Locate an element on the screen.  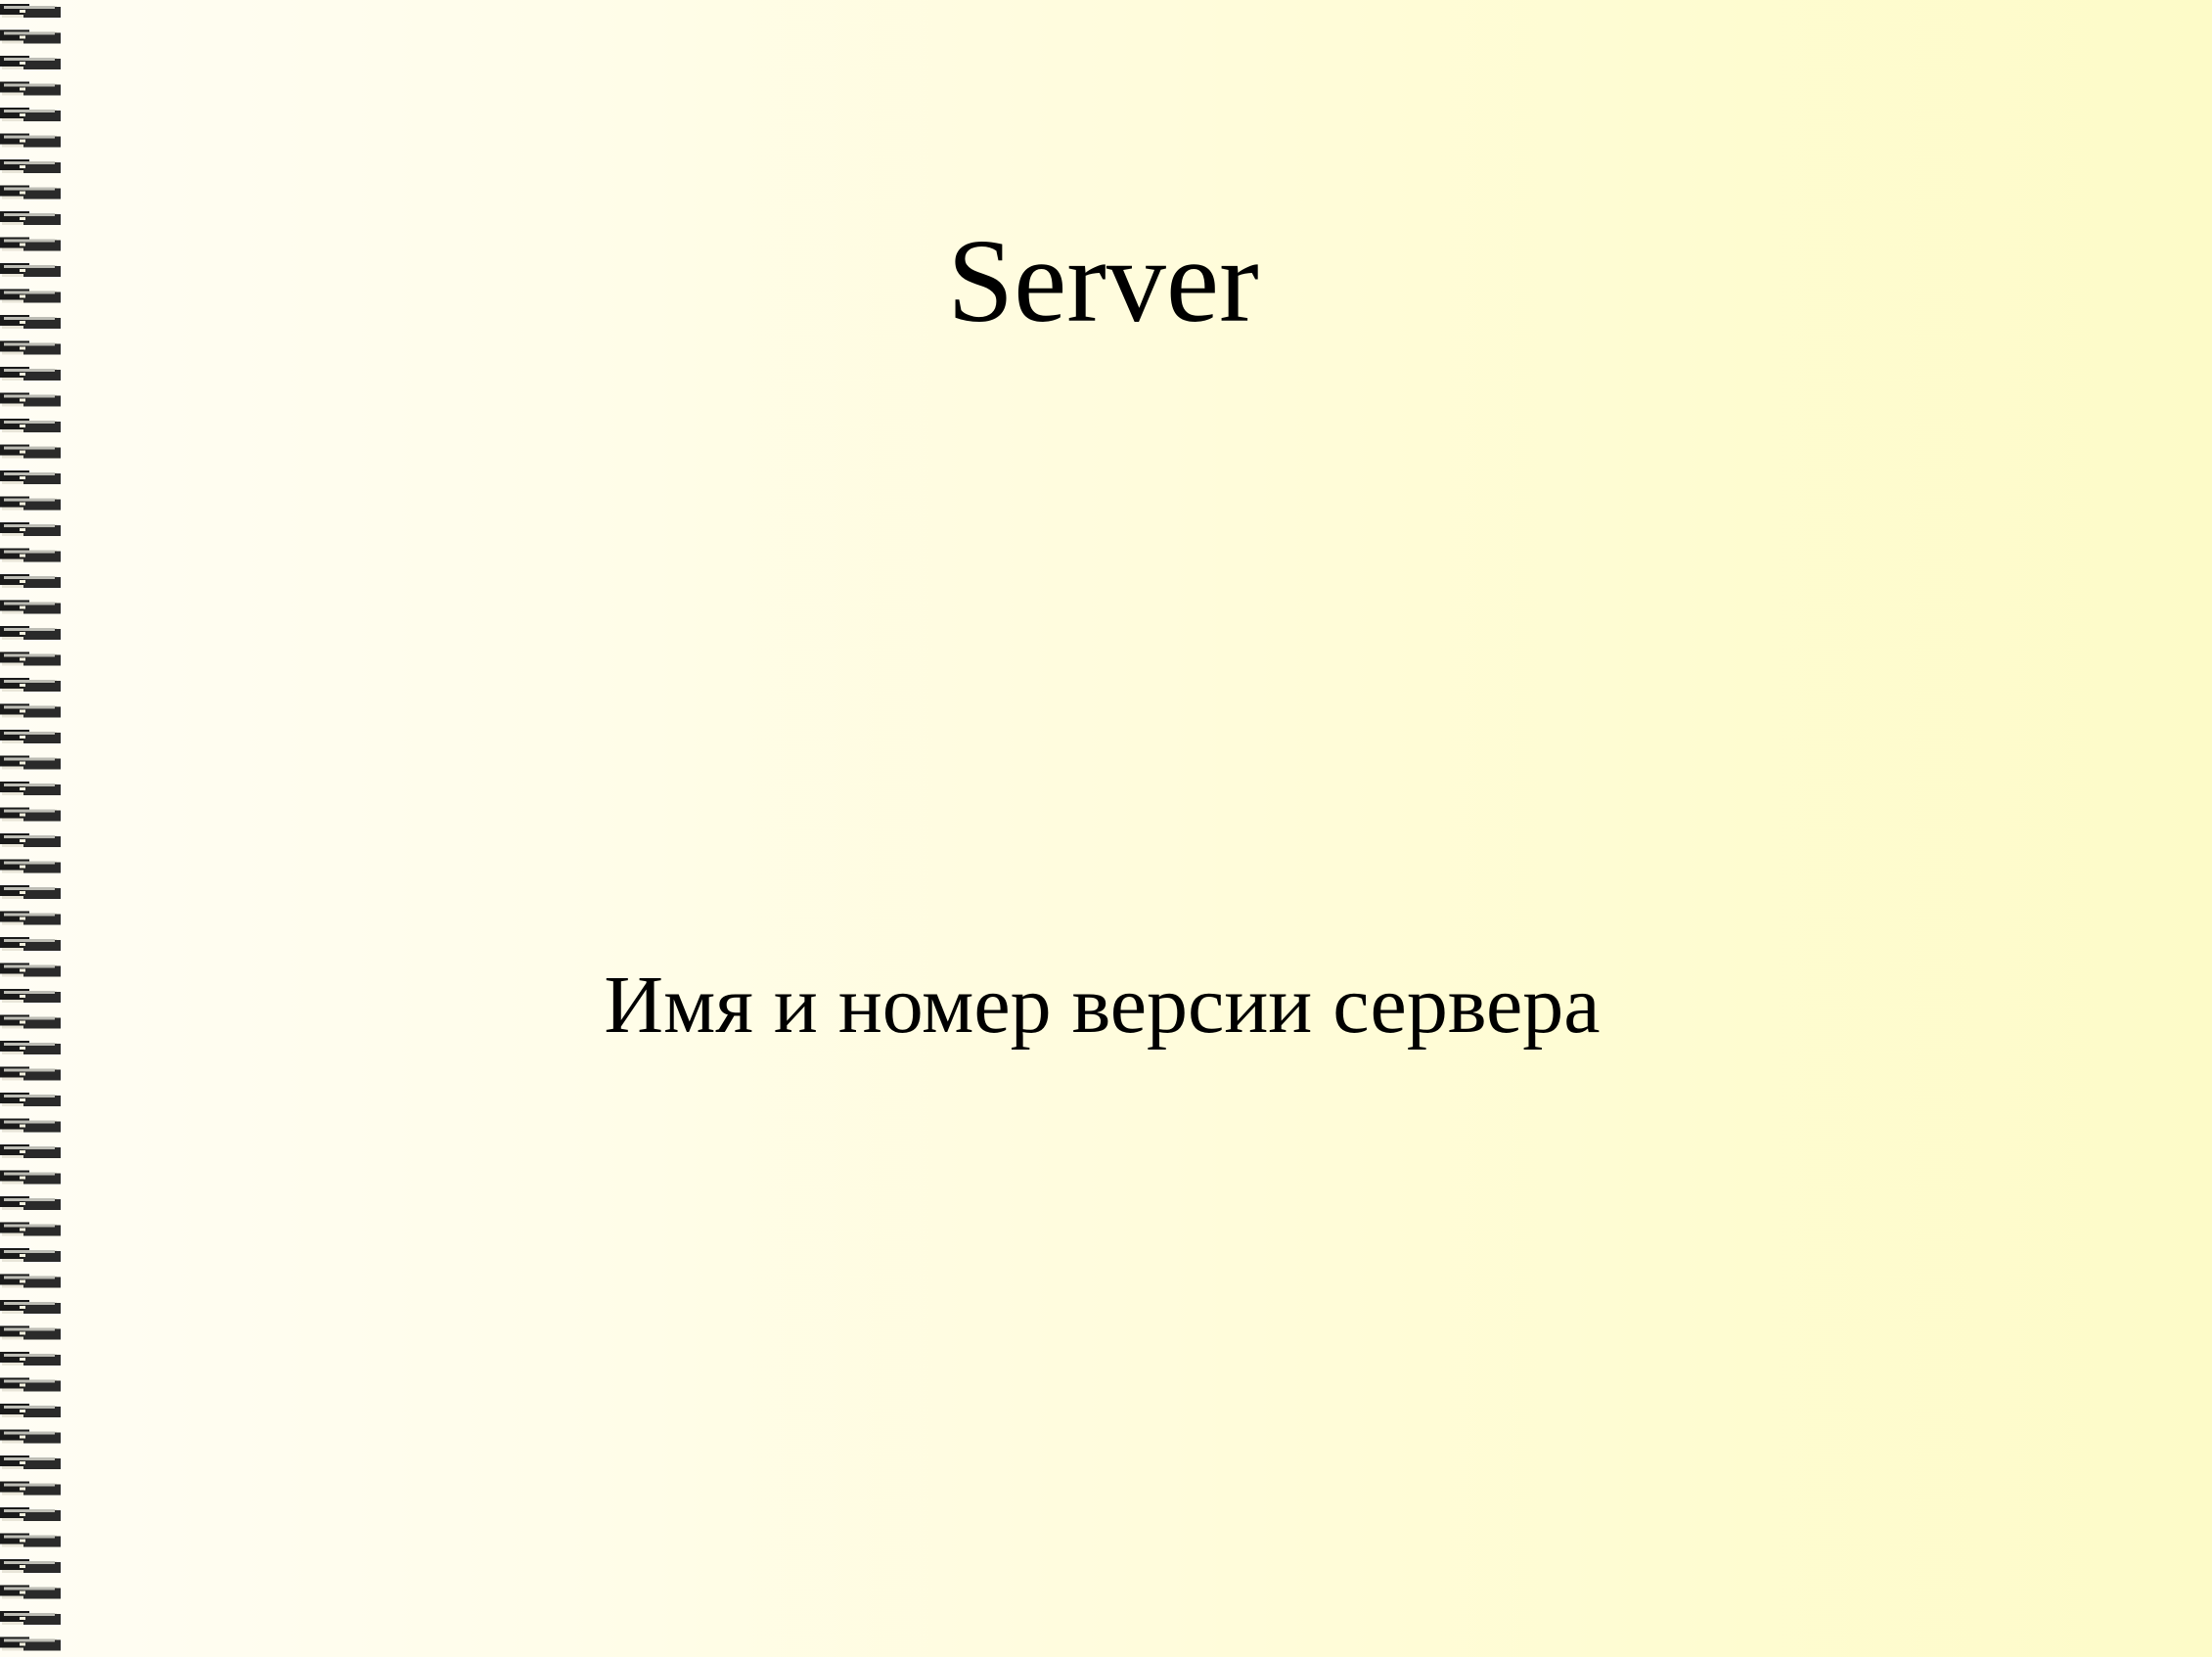
slide-body-text: Имя и номер версии сервера is located at coordinates (1102, 1006).